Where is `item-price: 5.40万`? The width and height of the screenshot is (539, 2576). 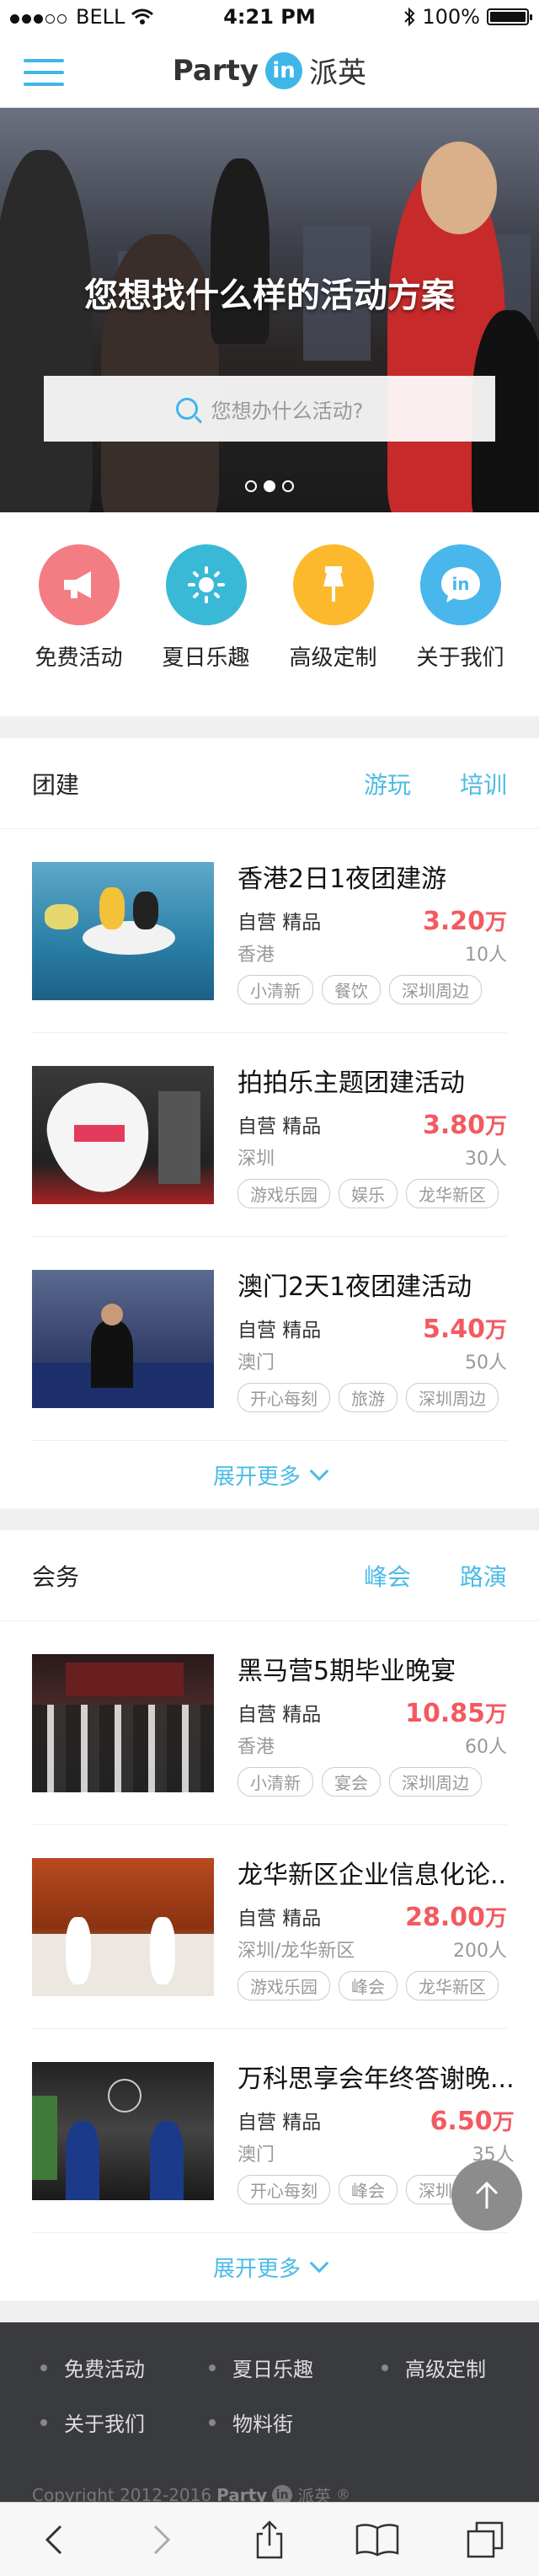
item-price: 5.40万 is located at coordinates (464, 1329).